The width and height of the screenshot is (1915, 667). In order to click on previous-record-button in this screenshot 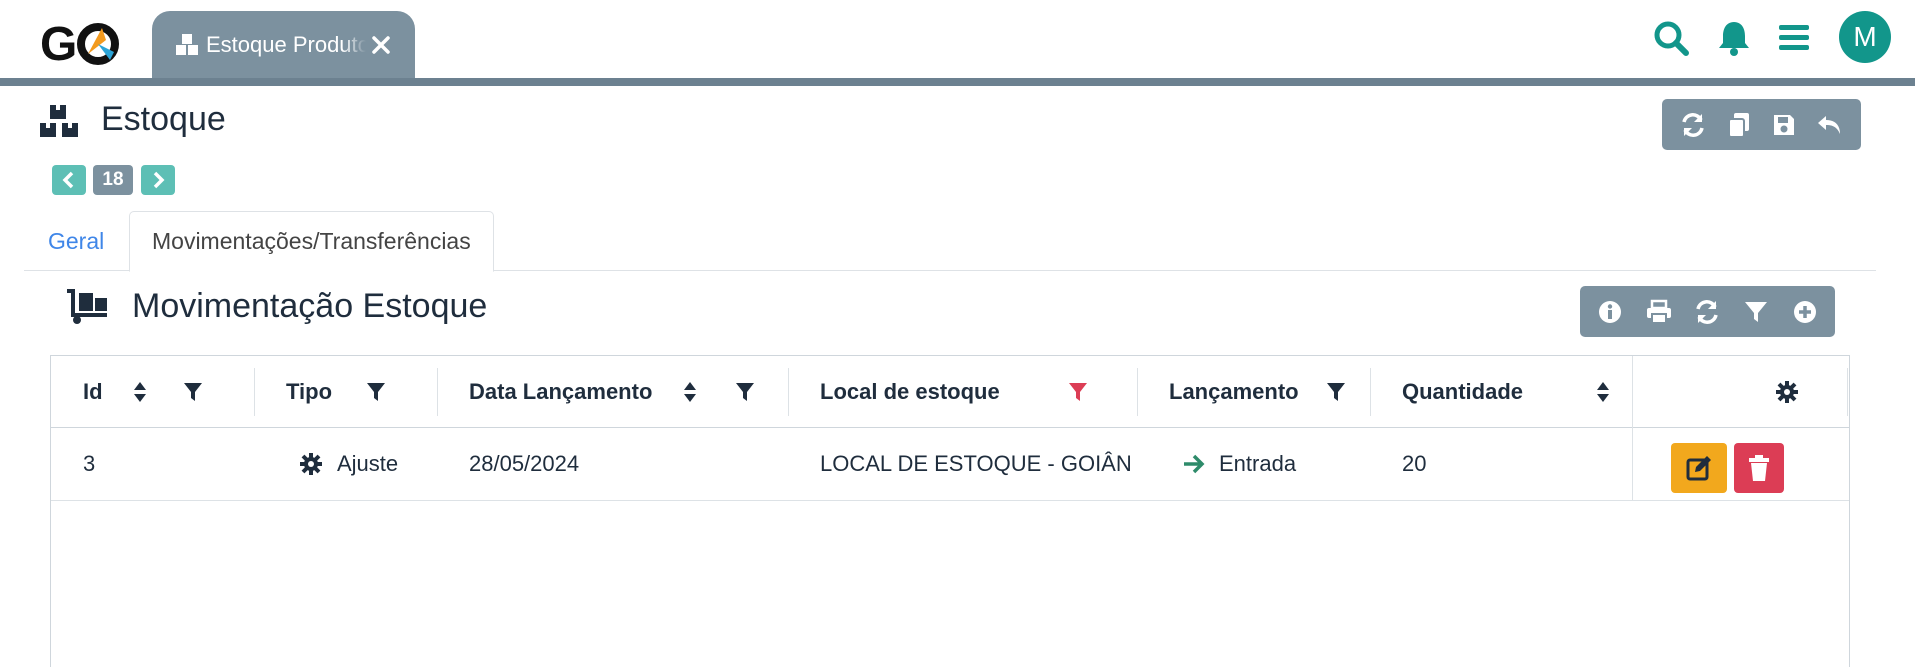, I will do `click(69, 180)`.